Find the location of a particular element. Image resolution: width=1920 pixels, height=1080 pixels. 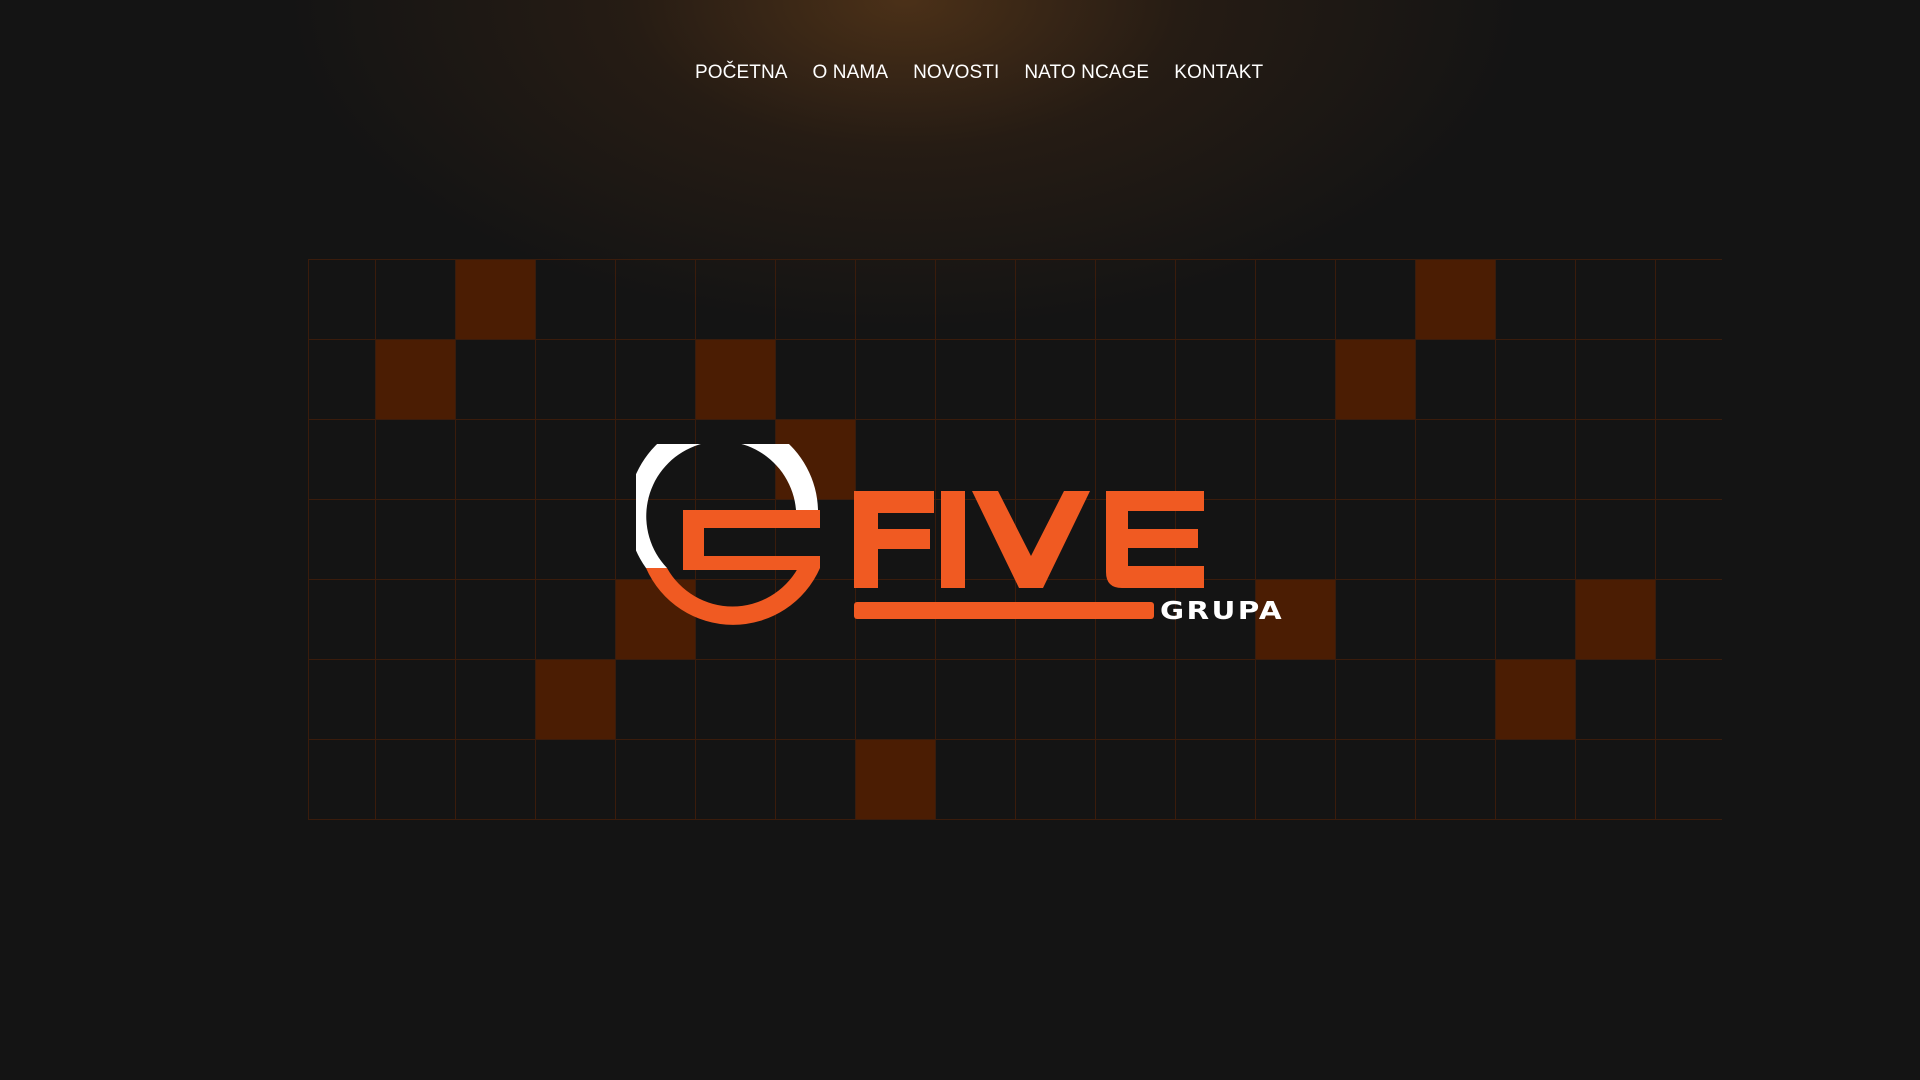

logo-letter-v is located at coordinates (1031, 539).